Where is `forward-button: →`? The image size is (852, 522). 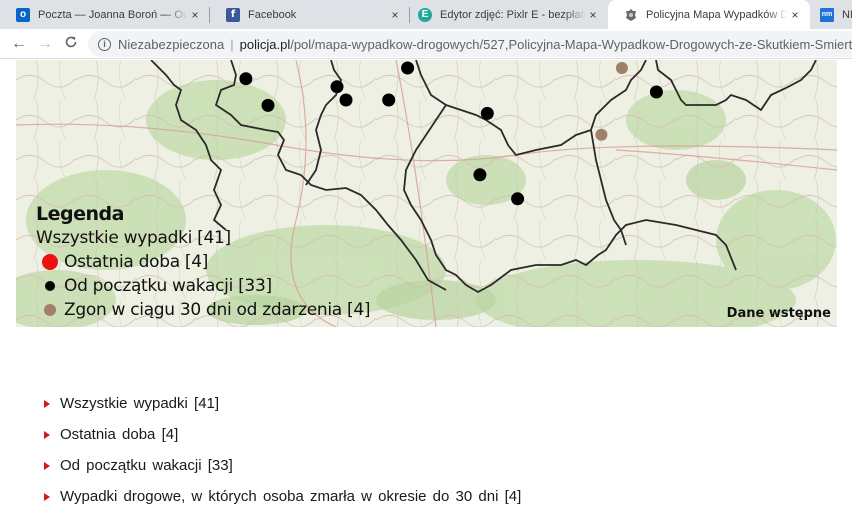
forward-button: → is located at coordinates (45, 44).